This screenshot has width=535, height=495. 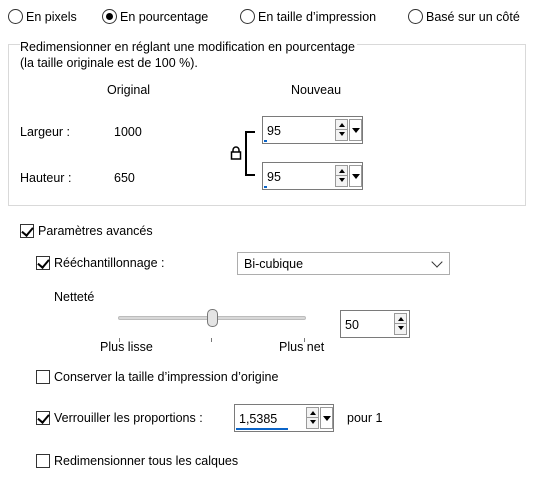 I want to click on resample-method-select: Bi-cubique, so click(x=343, y=263).